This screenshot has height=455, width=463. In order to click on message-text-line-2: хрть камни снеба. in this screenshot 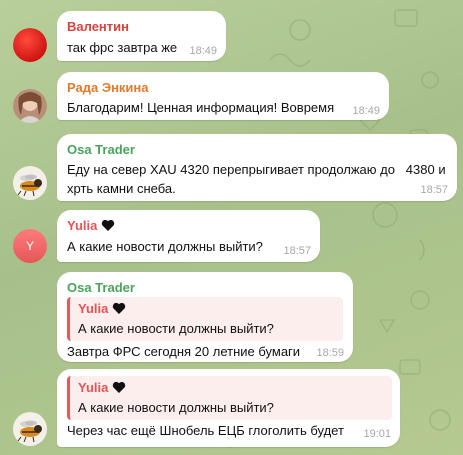, I will do `click(121, 188)`.